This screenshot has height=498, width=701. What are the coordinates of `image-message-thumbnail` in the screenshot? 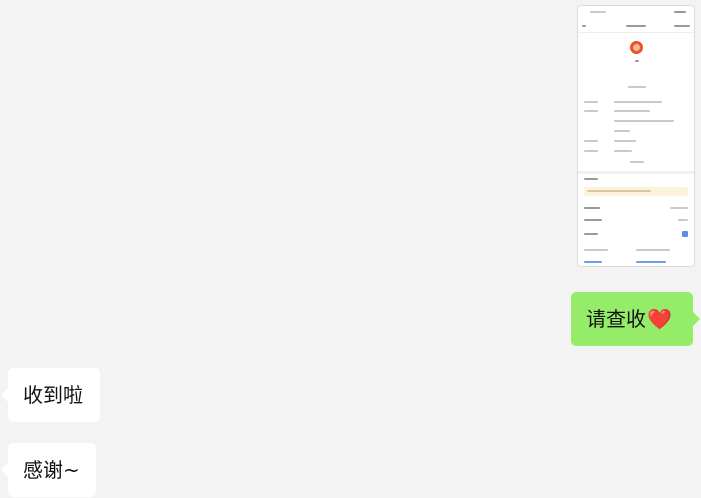 It's located at (636, 136).